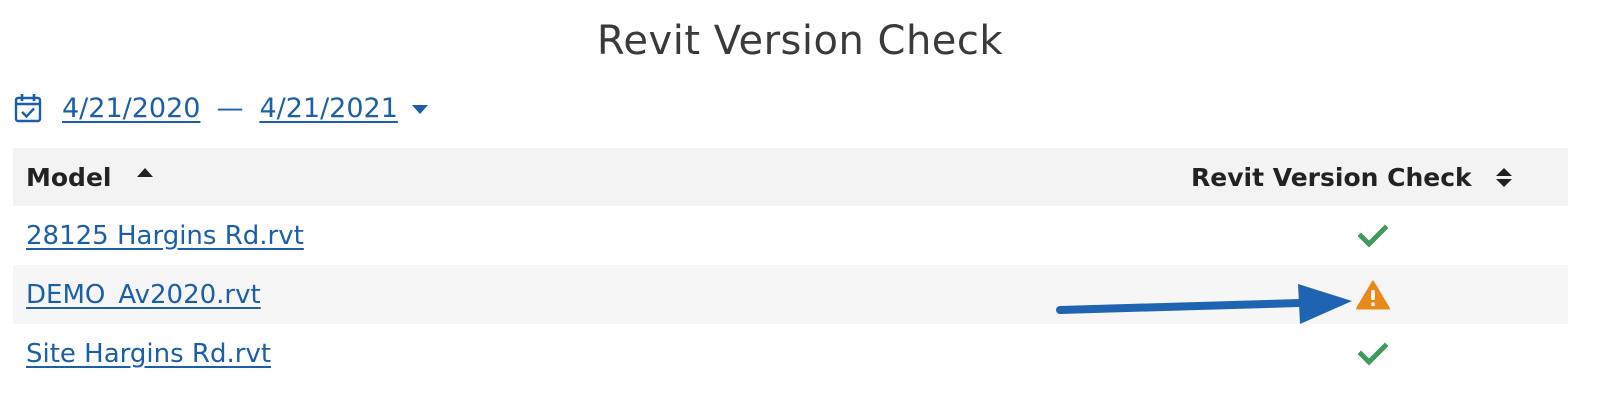 The image size is (1600, 407). I want to click on page-title: Revit Version Check, so click(800, 41).